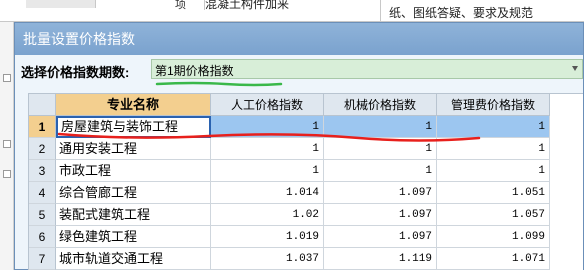 This screenshot has width=584, height=270. Describe the element at coordinates (133, 171) in the screenshot. I see `specialty-name-cell: 市政工程` at that location.